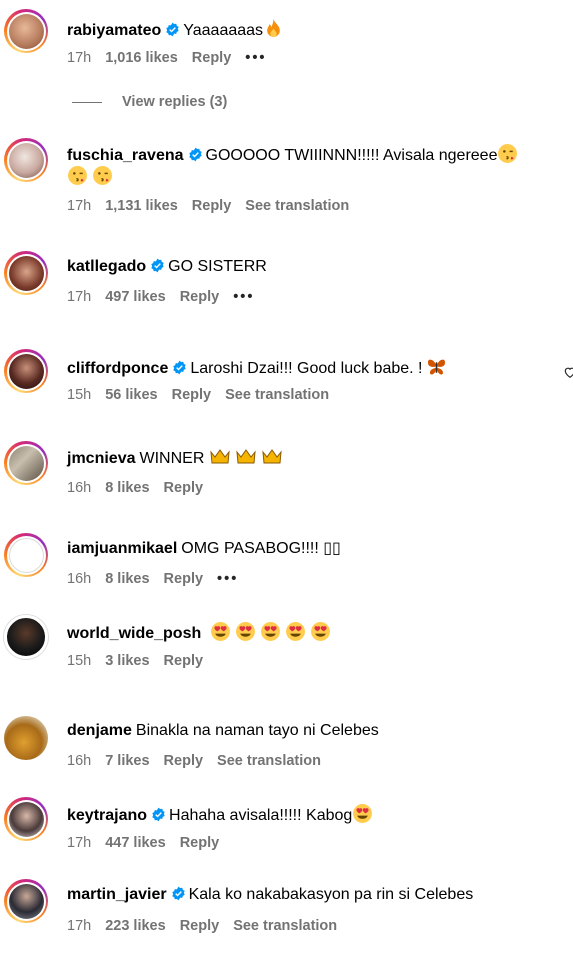  I want to click on comment-text: OMG PASABOG!!!! ▯▯, so click(261, 548).